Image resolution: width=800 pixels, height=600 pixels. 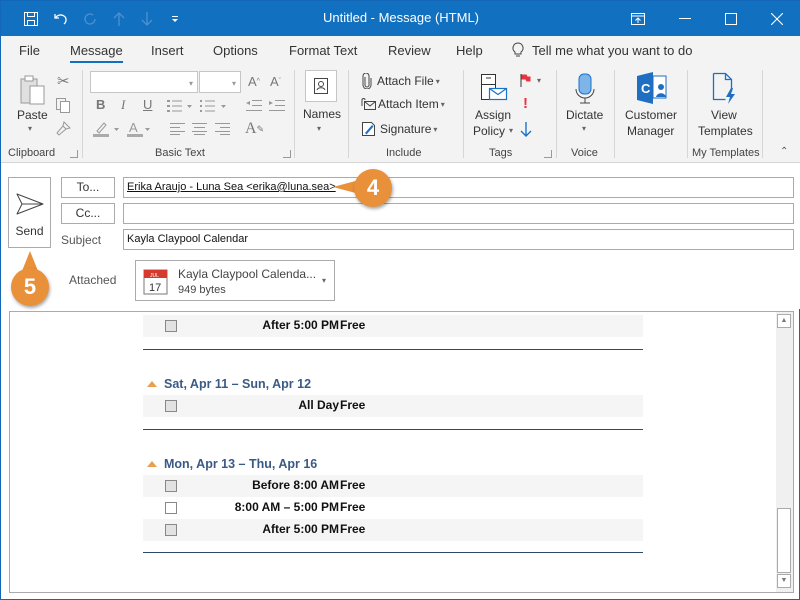 I want to click on svg-text: C, so click(x=646, y=88).